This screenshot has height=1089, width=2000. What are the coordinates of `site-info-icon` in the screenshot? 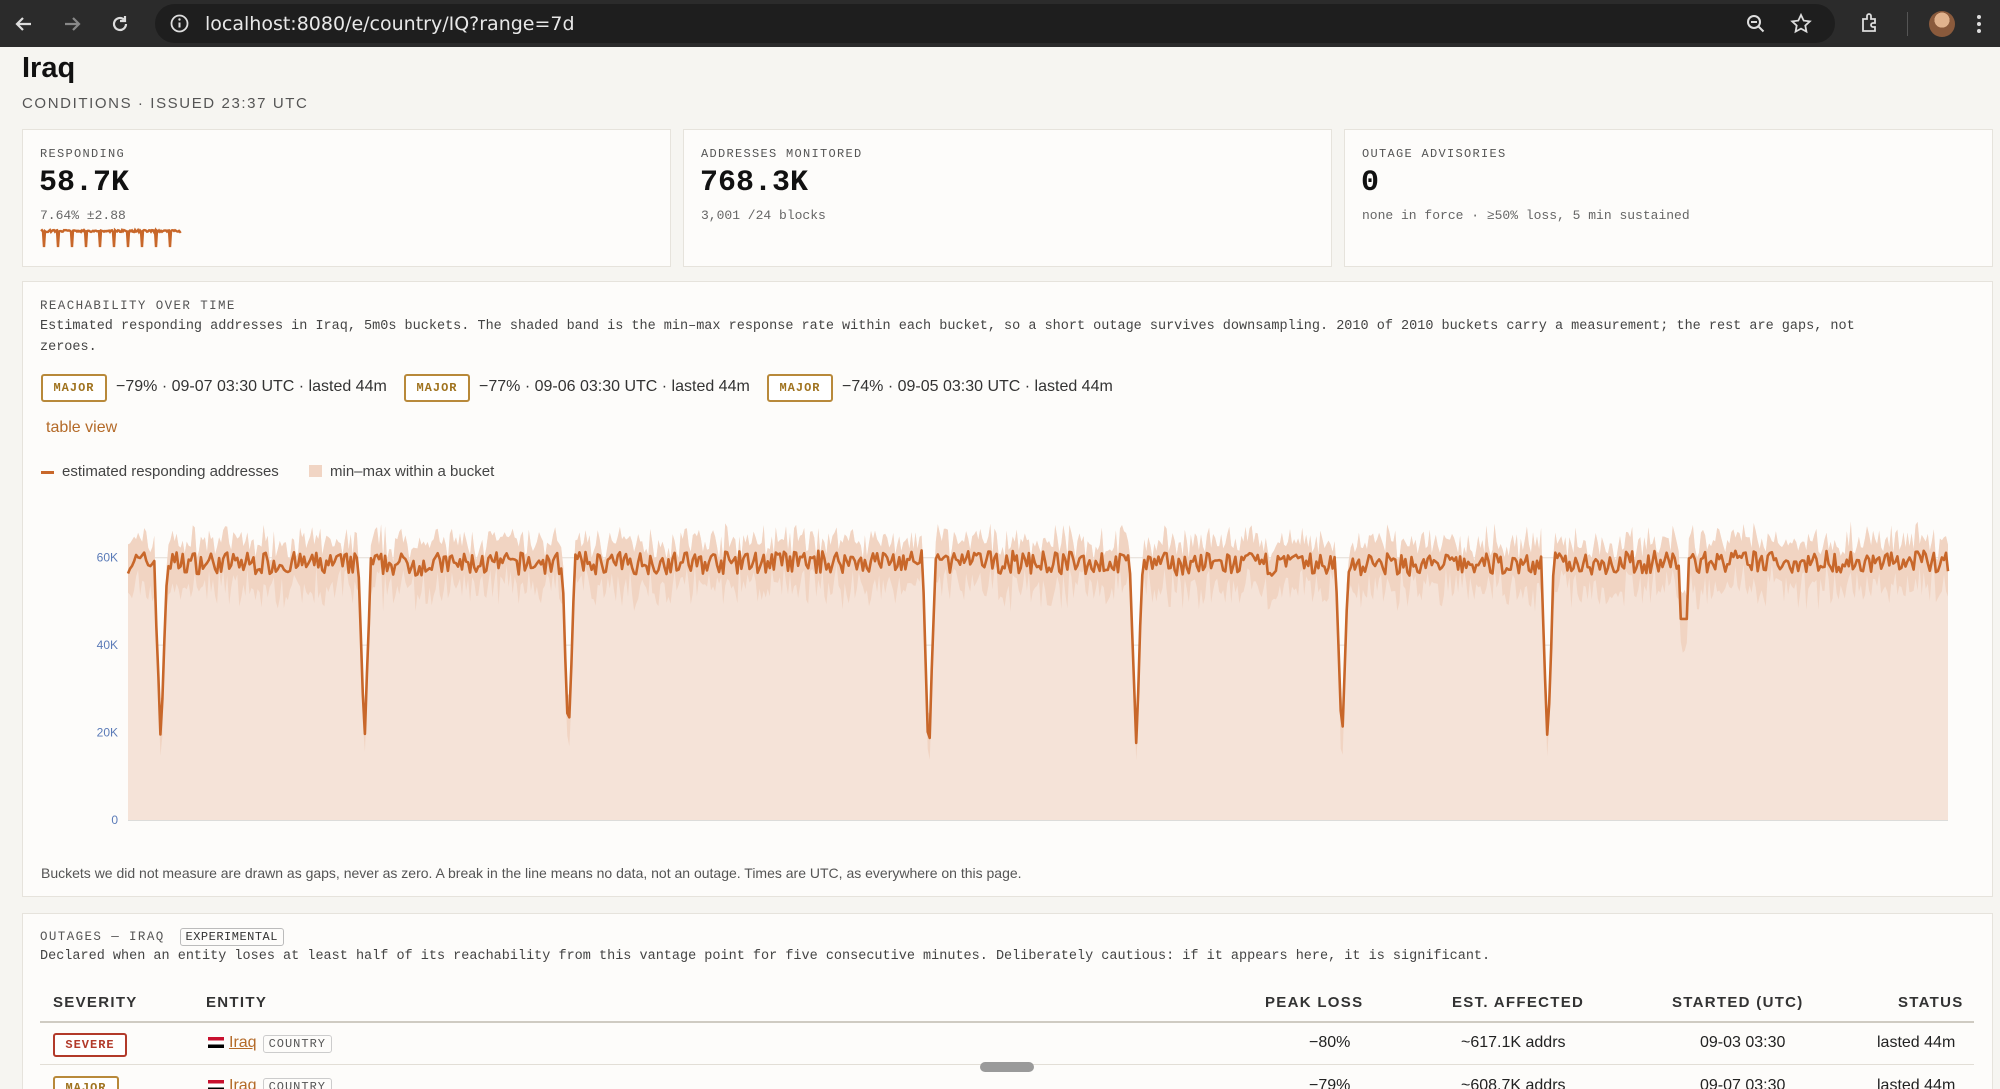 It's located at (179, 23).